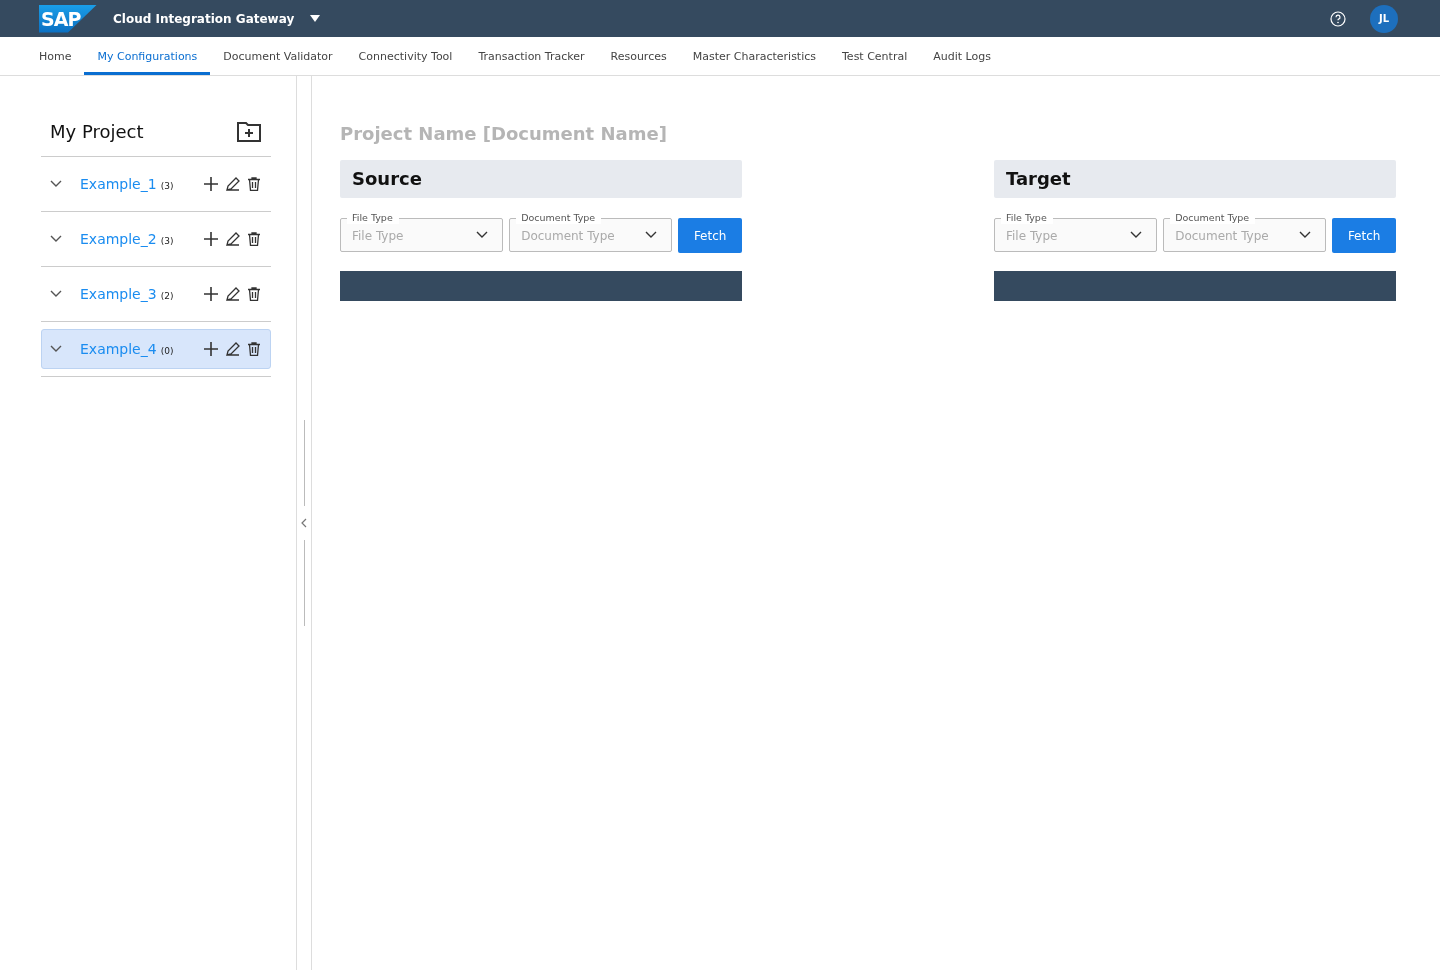 The image size is (1440, 970). I want to click on nav-tab: Connectivity Tool, so click(405, 56).